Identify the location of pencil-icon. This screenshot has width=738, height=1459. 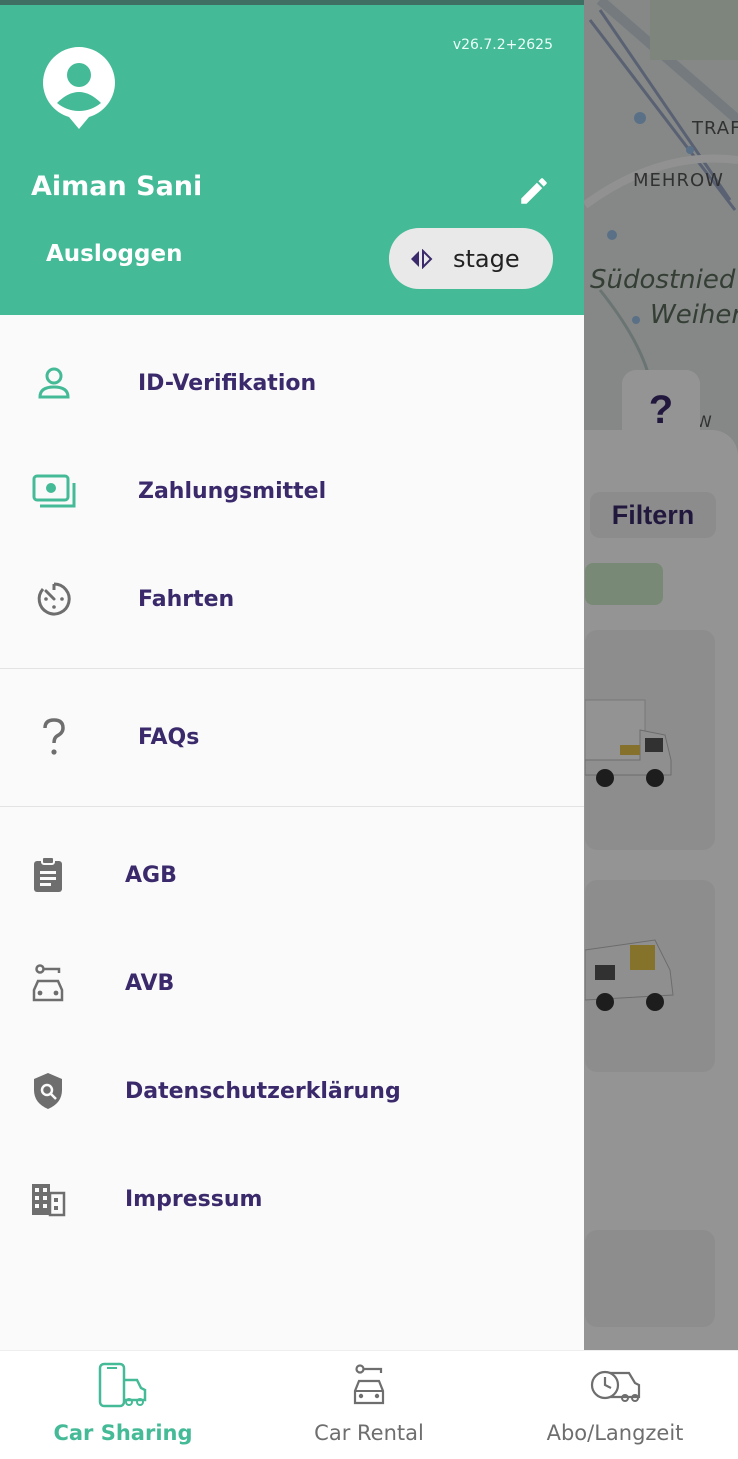
(534, 191).